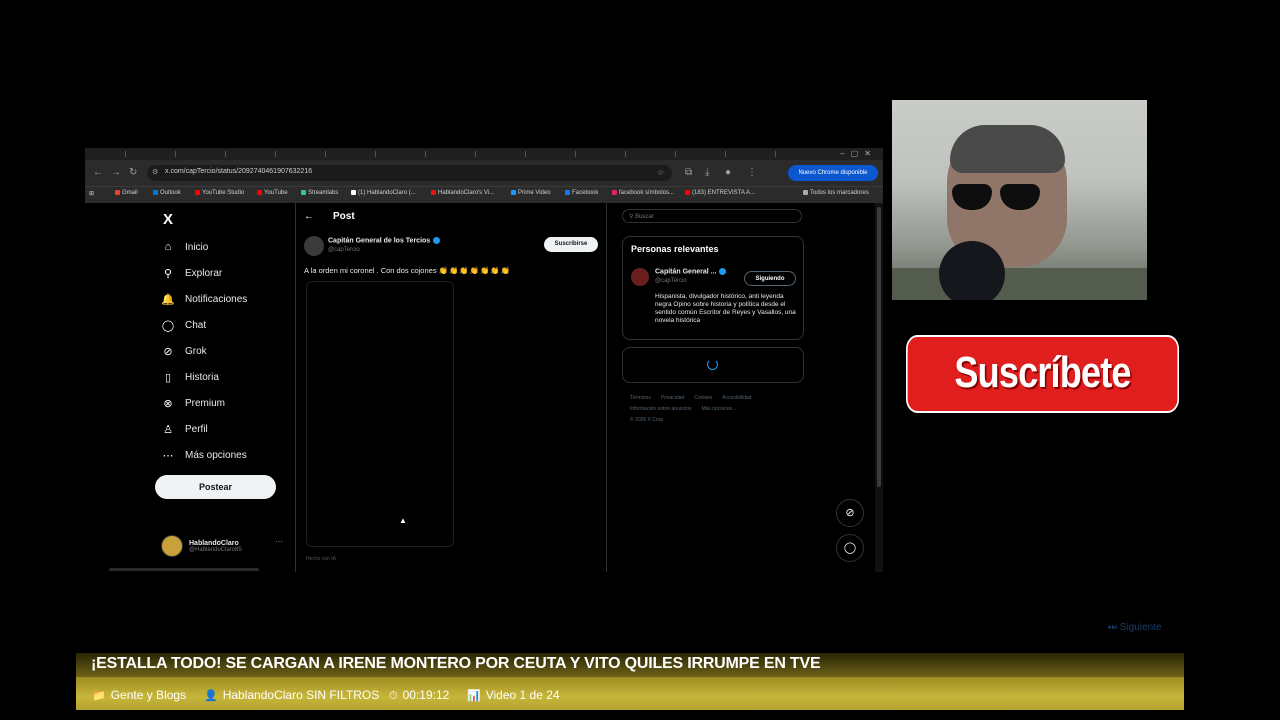 The width and height of the screenshot is (1280, 720). I want to click on duration: ⏱ 00:19:12, so click(419, 695).